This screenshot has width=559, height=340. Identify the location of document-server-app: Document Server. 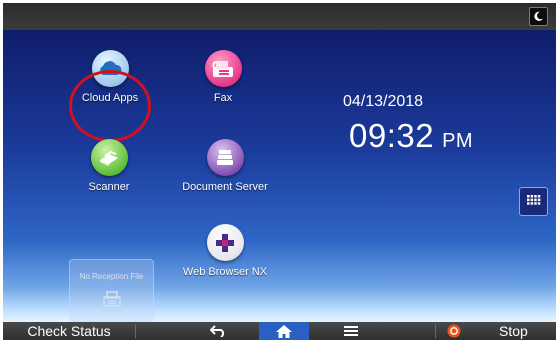
(225, 170).